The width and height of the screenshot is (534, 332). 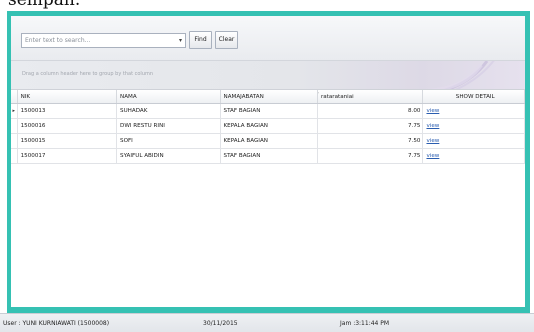 I want to click on cell-nik: 1500013, so click(x=67, y=111).